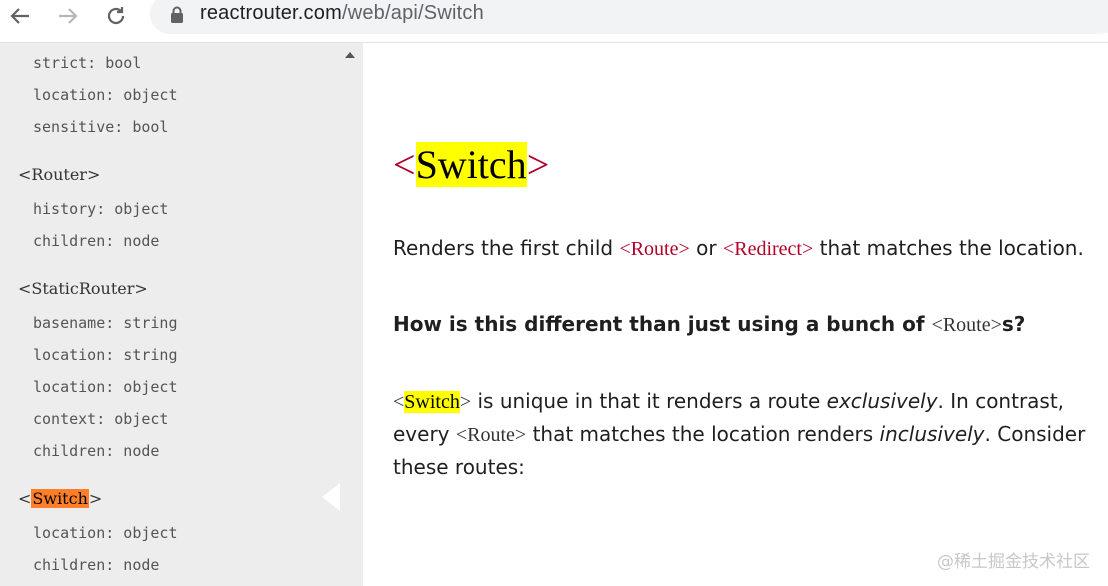  Describe the element at coordinates (399, 402) in the screenshot. I see `code-open: <` at that location.